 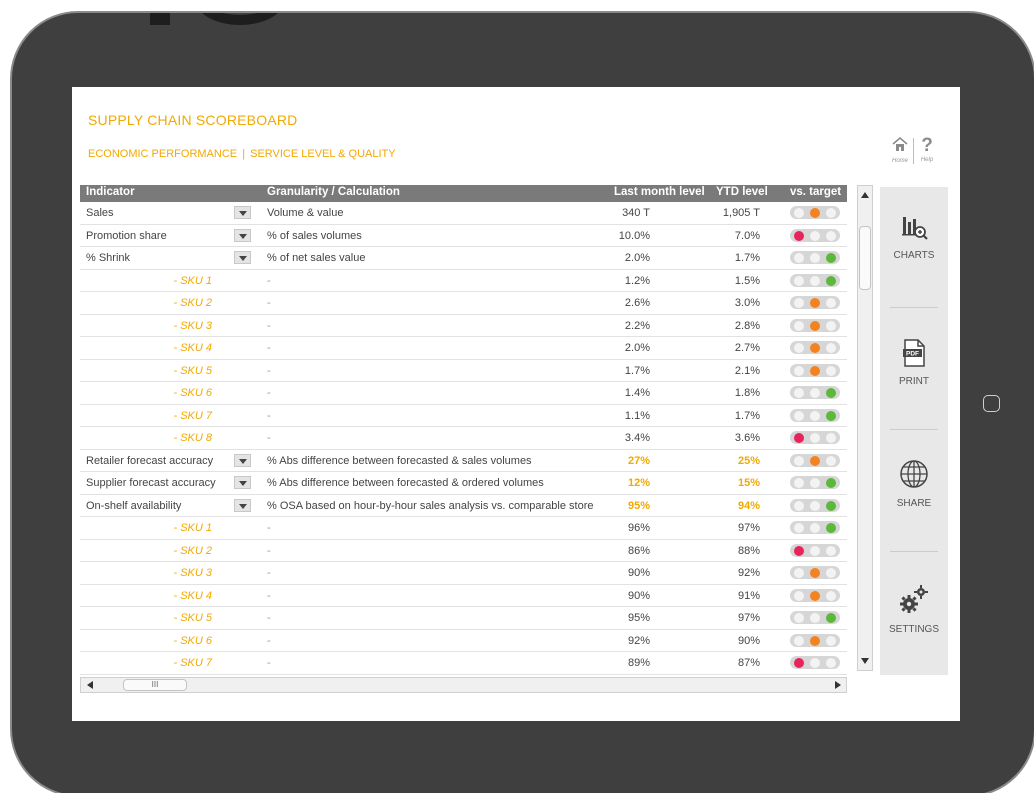 I want to click on charts-label: CHARTS, so click(x=914, y=255).